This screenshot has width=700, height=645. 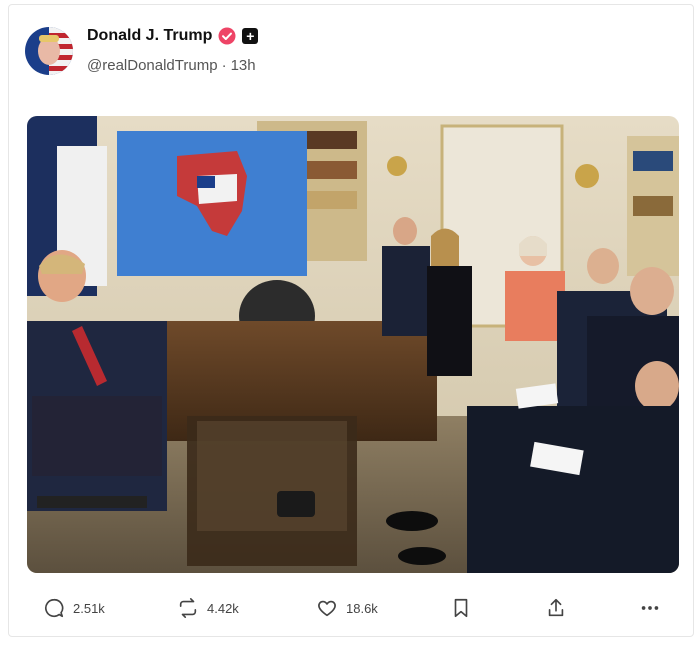 I want to click on more-options-button, so click(x=650, y=608).